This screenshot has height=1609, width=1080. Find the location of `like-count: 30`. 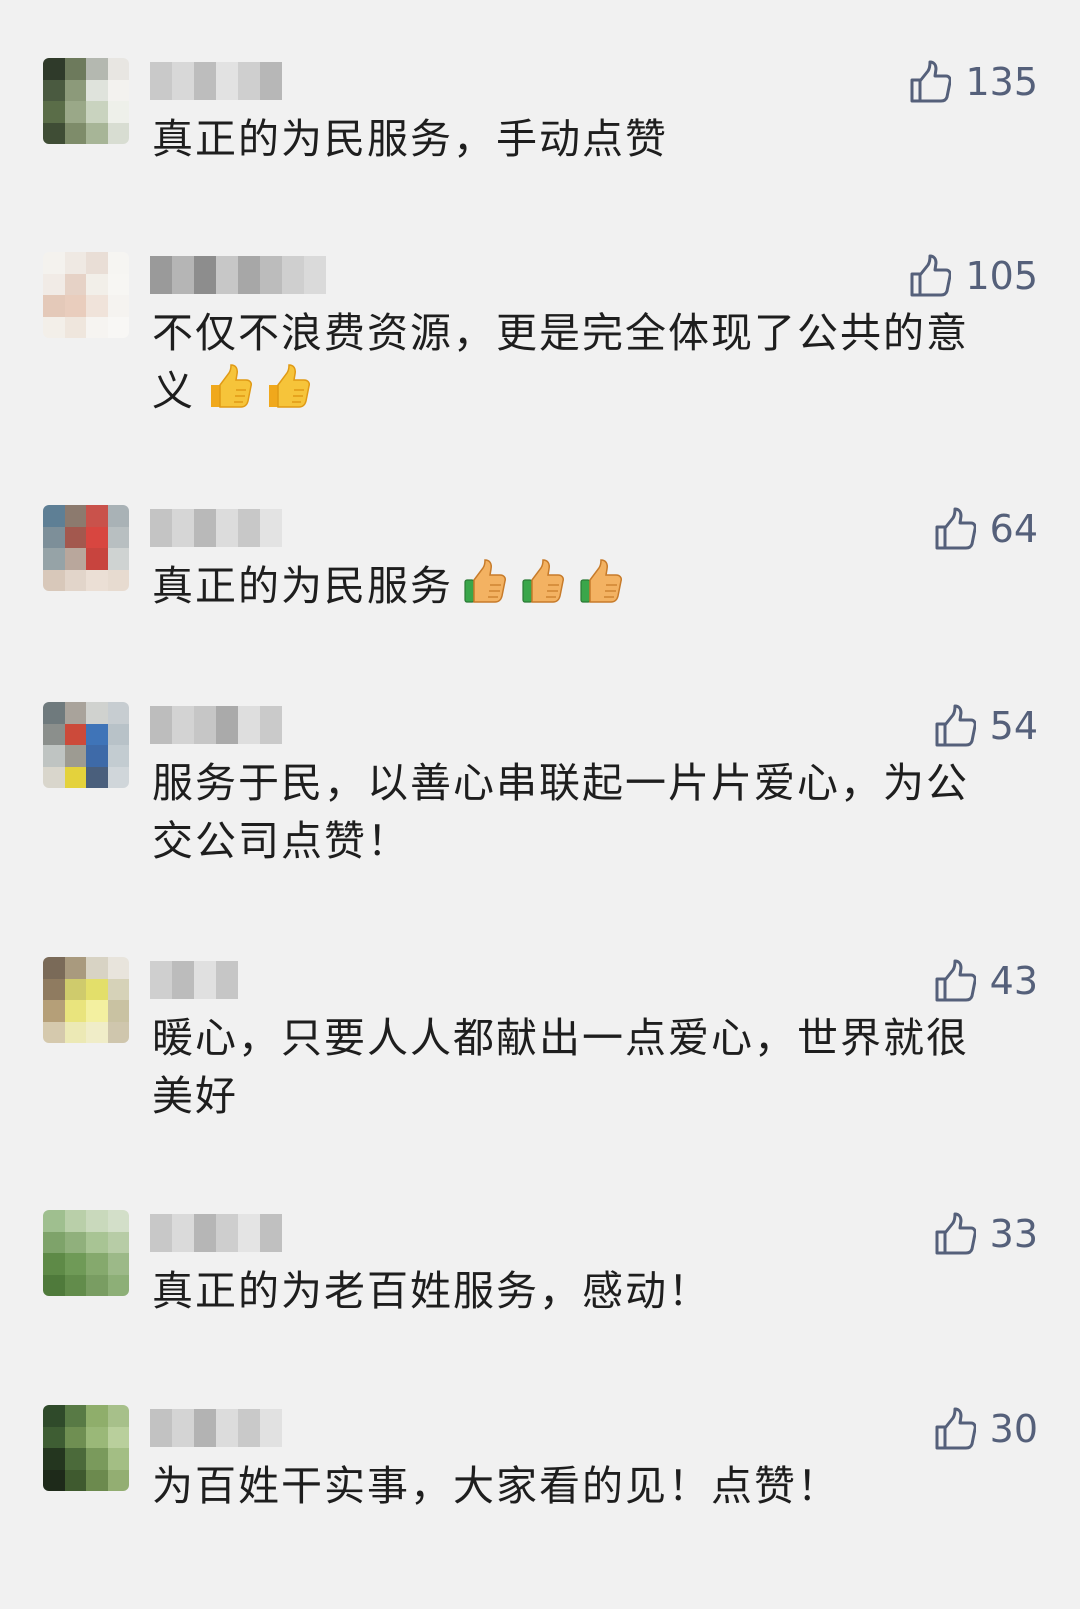

like-count: 30 is located at coordinates (1013, 1429).